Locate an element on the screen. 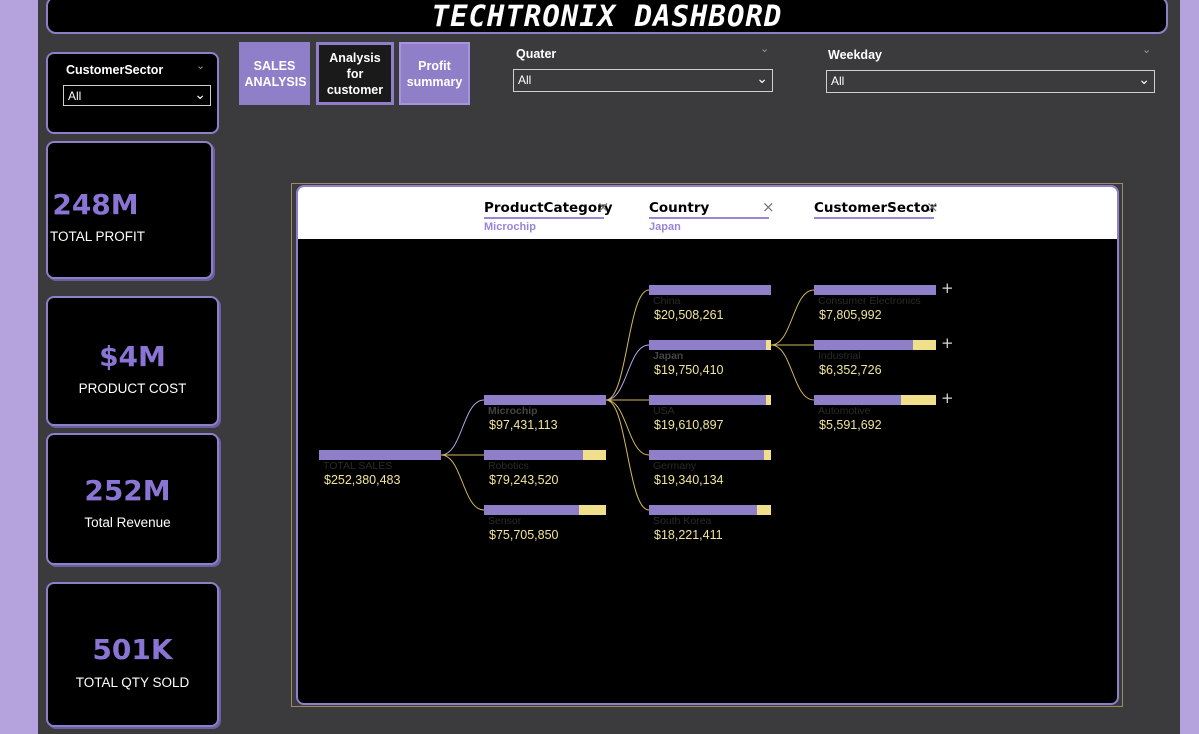 The height and width of the screenshot is (734, 1199). node-label: Sensor is located at coordinates (505, 521).